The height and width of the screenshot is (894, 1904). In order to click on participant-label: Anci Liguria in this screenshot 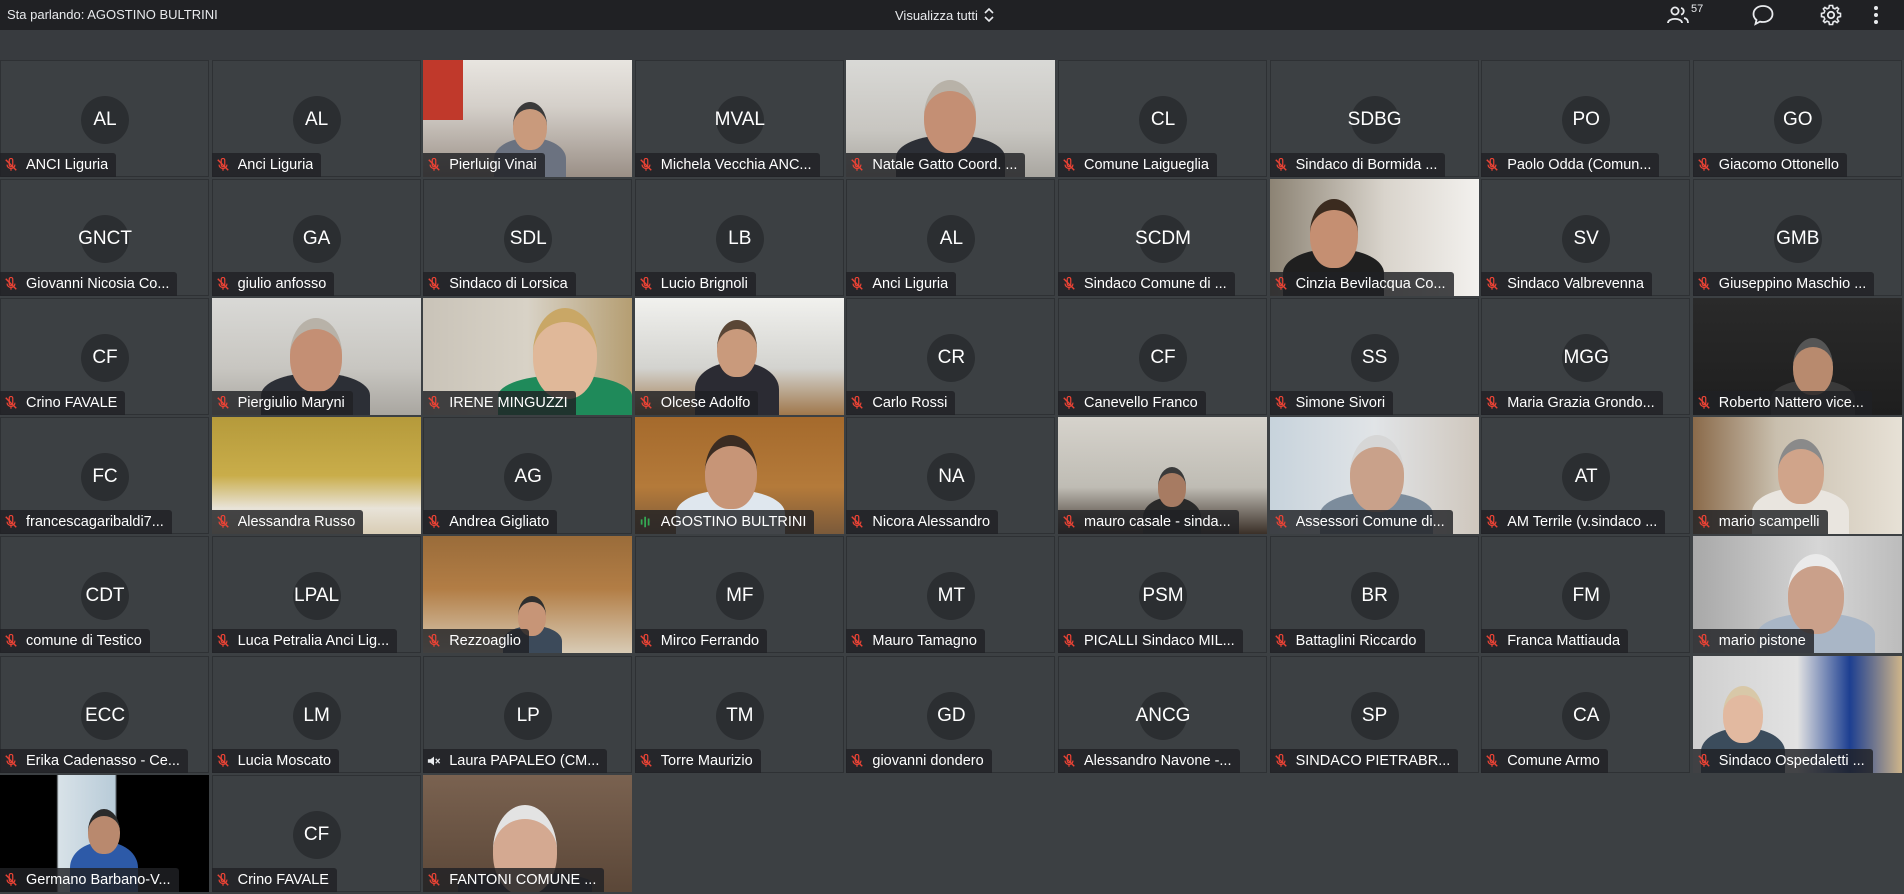, I will do `click(266, 165)`.